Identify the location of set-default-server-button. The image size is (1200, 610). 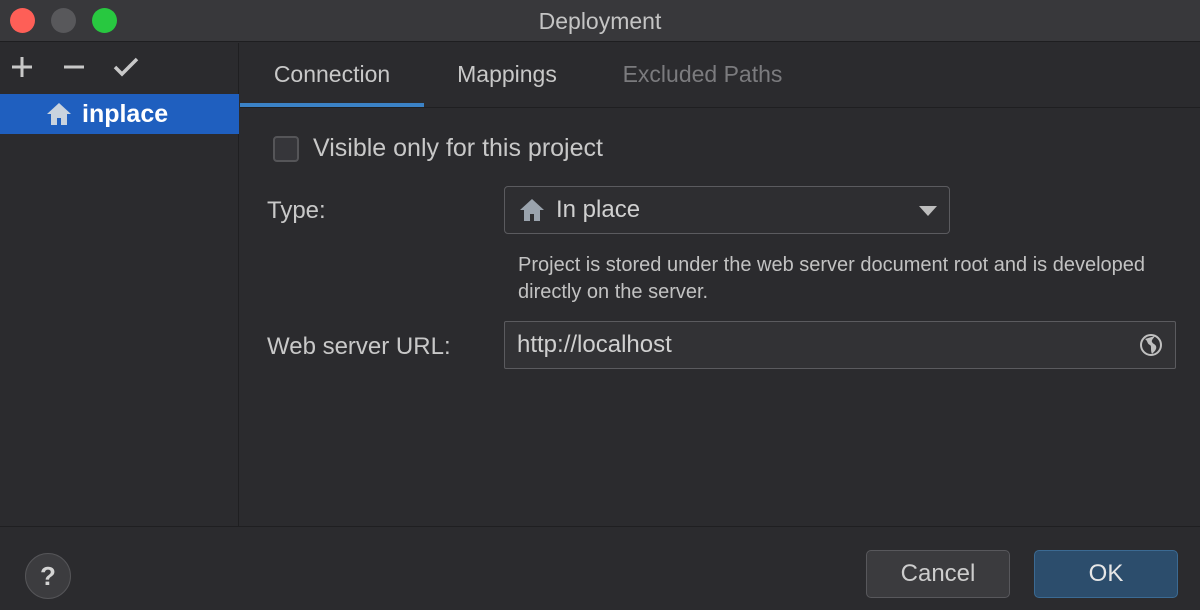
(126, 67).